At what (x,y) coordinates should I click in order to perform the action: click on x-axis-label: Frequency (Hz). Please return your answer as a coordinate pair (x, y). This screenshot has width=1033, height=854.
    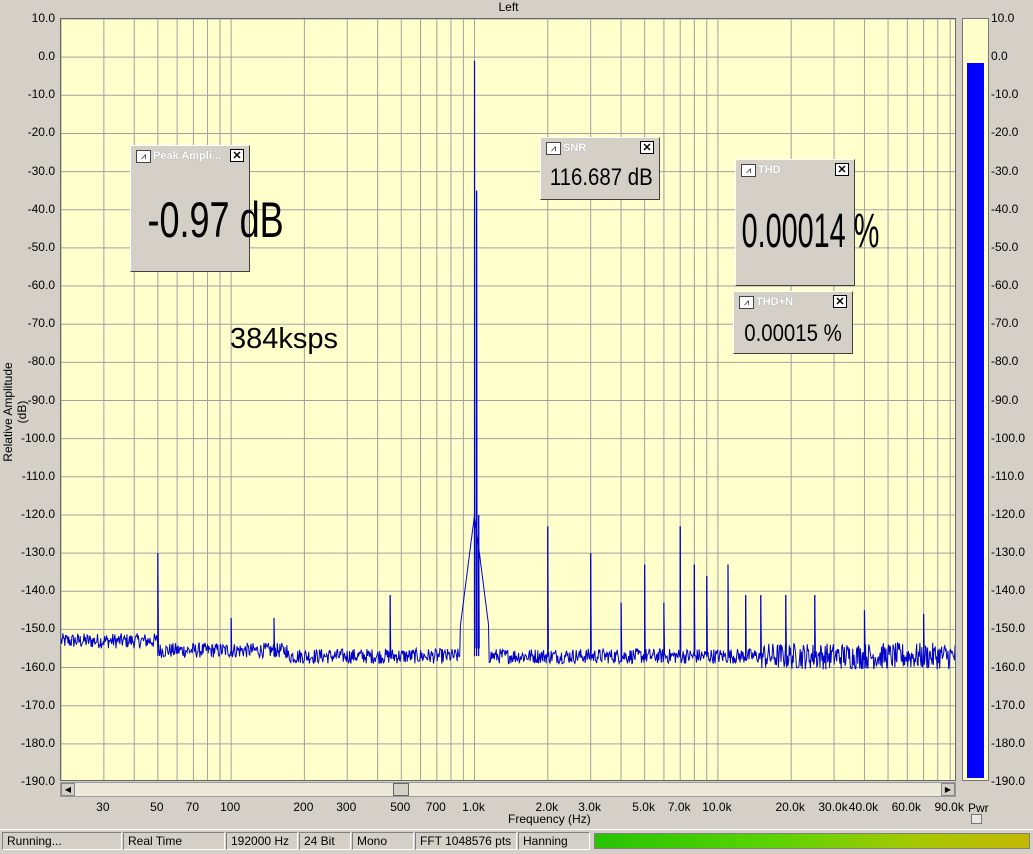
    Looking at the image, I should click on (549, 819).